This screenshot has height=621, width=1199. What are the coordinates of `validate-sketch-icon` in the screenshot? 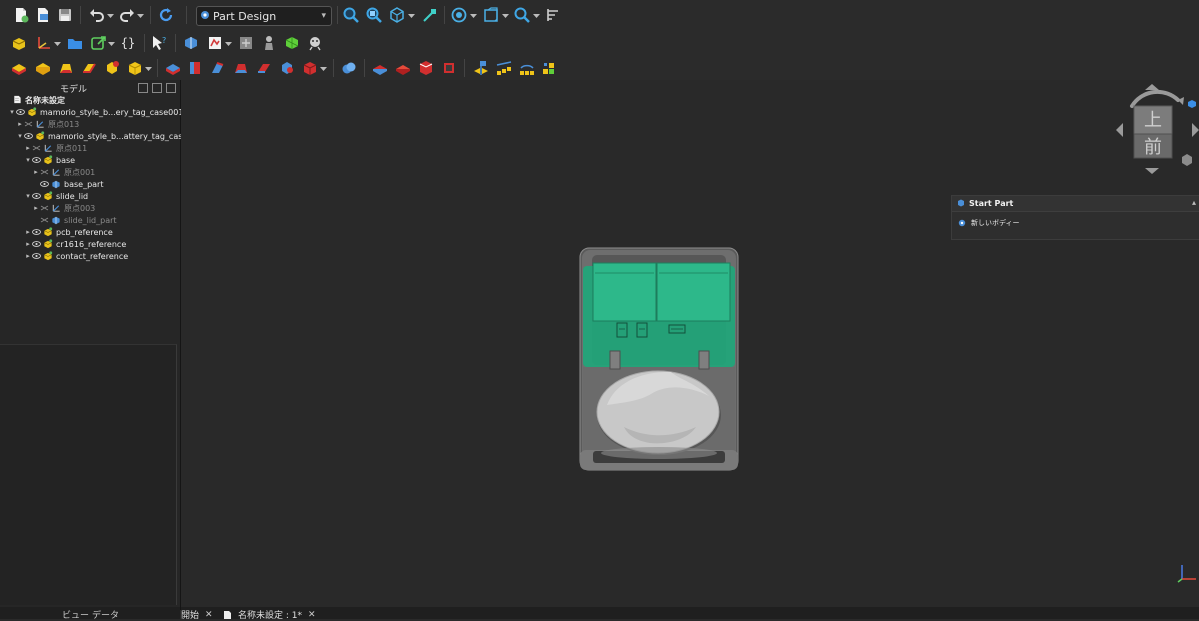 It's located at (246, 43).